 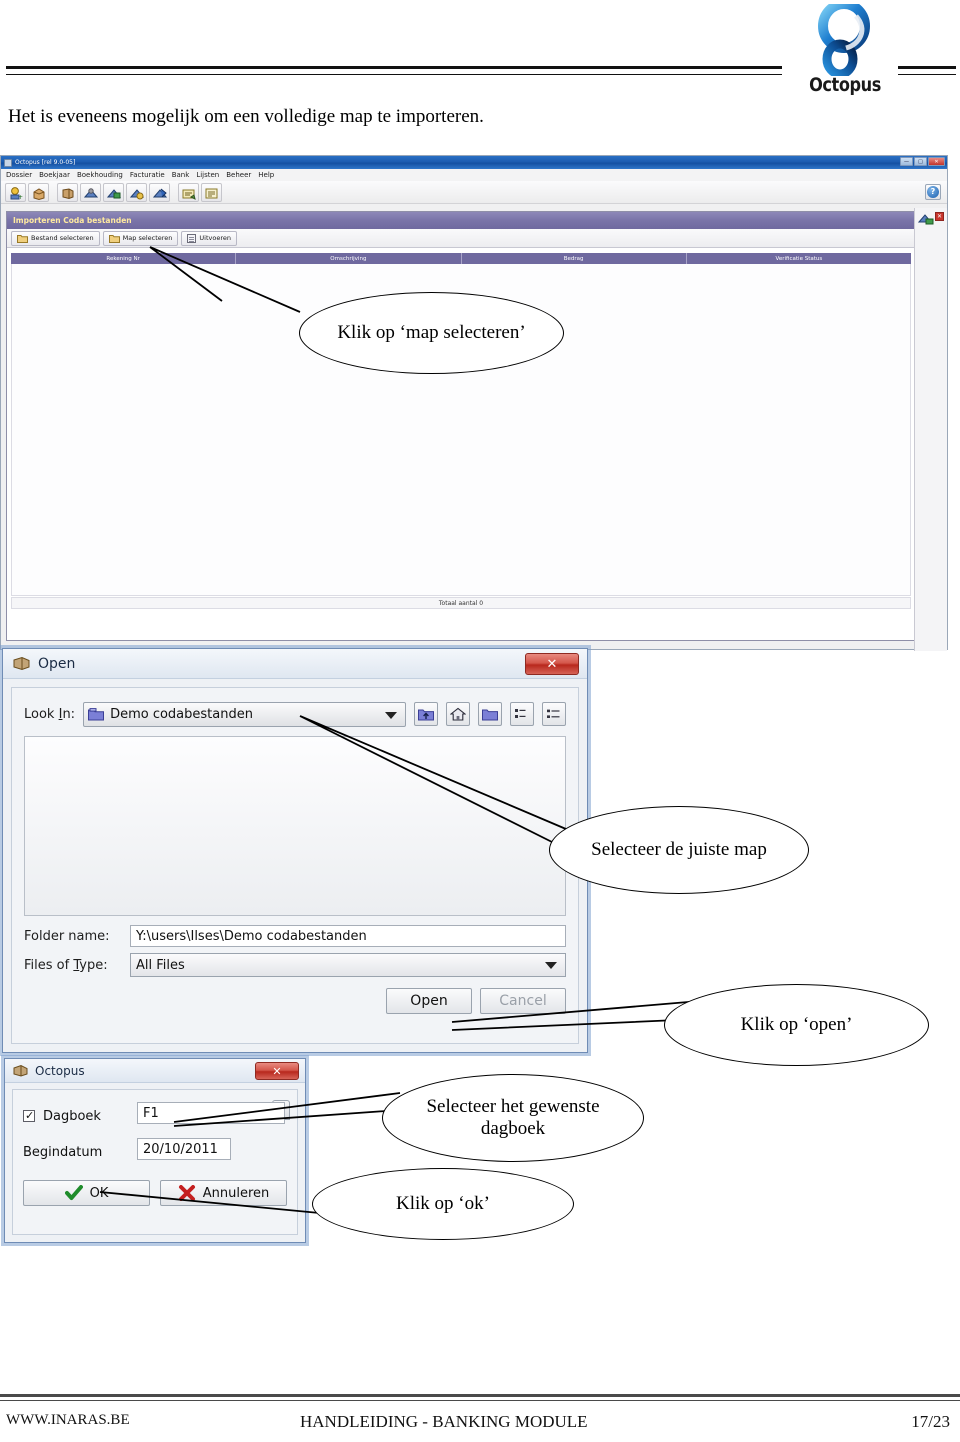 What do you see at coordinates (443, 1204) in the screenshot?
I see `callout-klik-ok-text: Klik op ‘ok’` at bounding box center [443, 1204].